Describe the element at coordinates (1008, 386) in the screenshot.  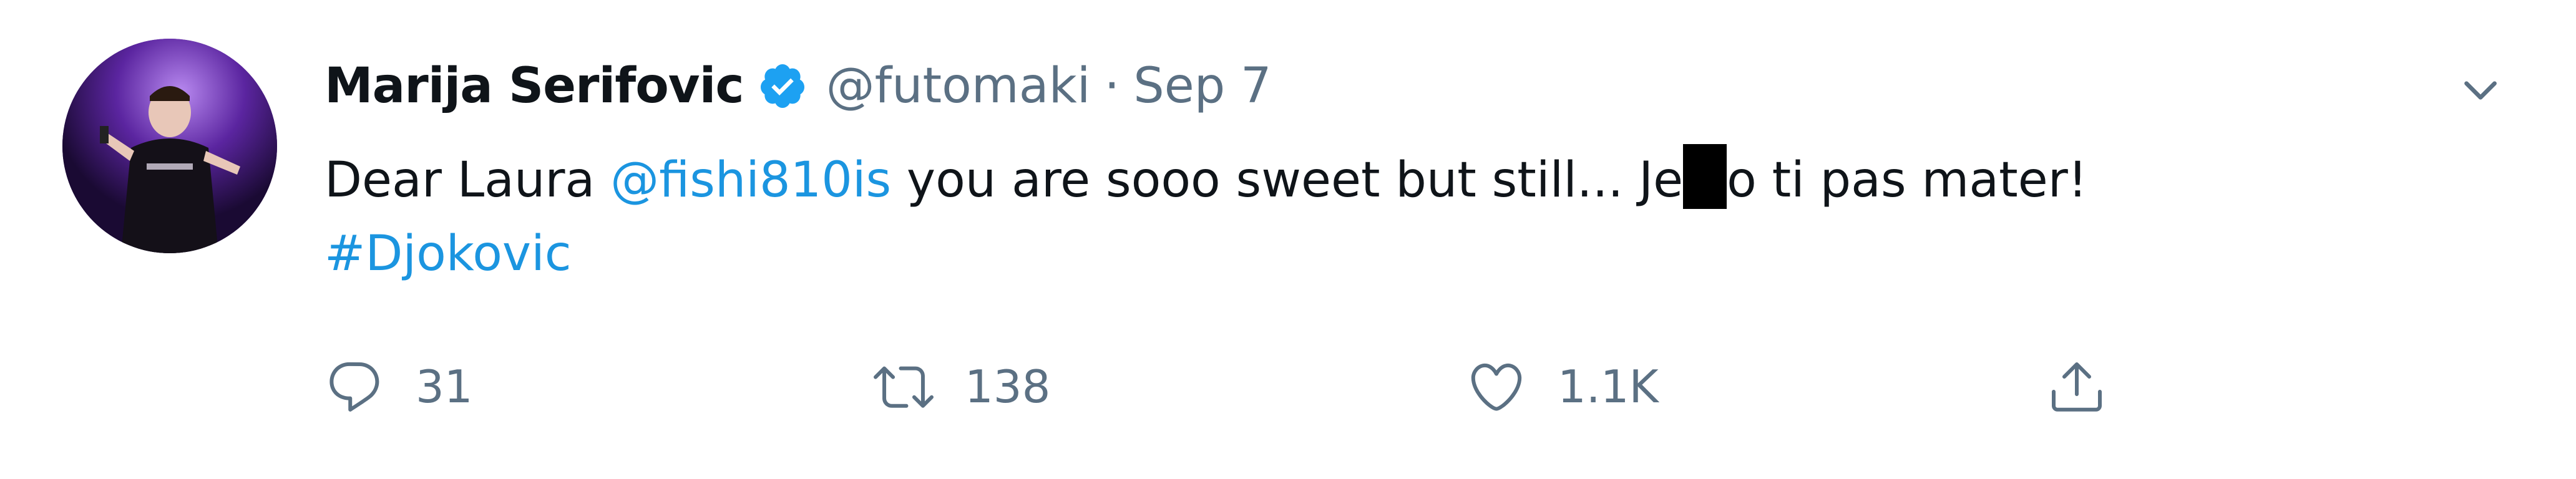
I see `retweet-count: 138` at that location.